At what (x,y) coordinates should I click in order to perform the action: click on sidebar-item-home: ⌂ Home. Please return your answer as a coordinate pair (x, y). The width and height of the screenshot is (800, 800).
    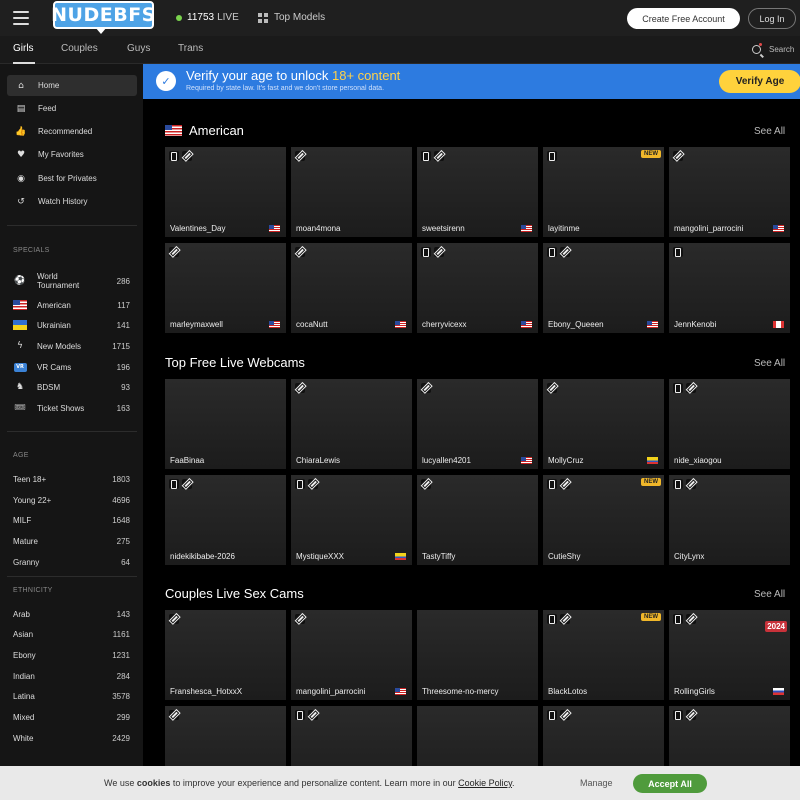
    Looking at the image, I should click on (72, 85).